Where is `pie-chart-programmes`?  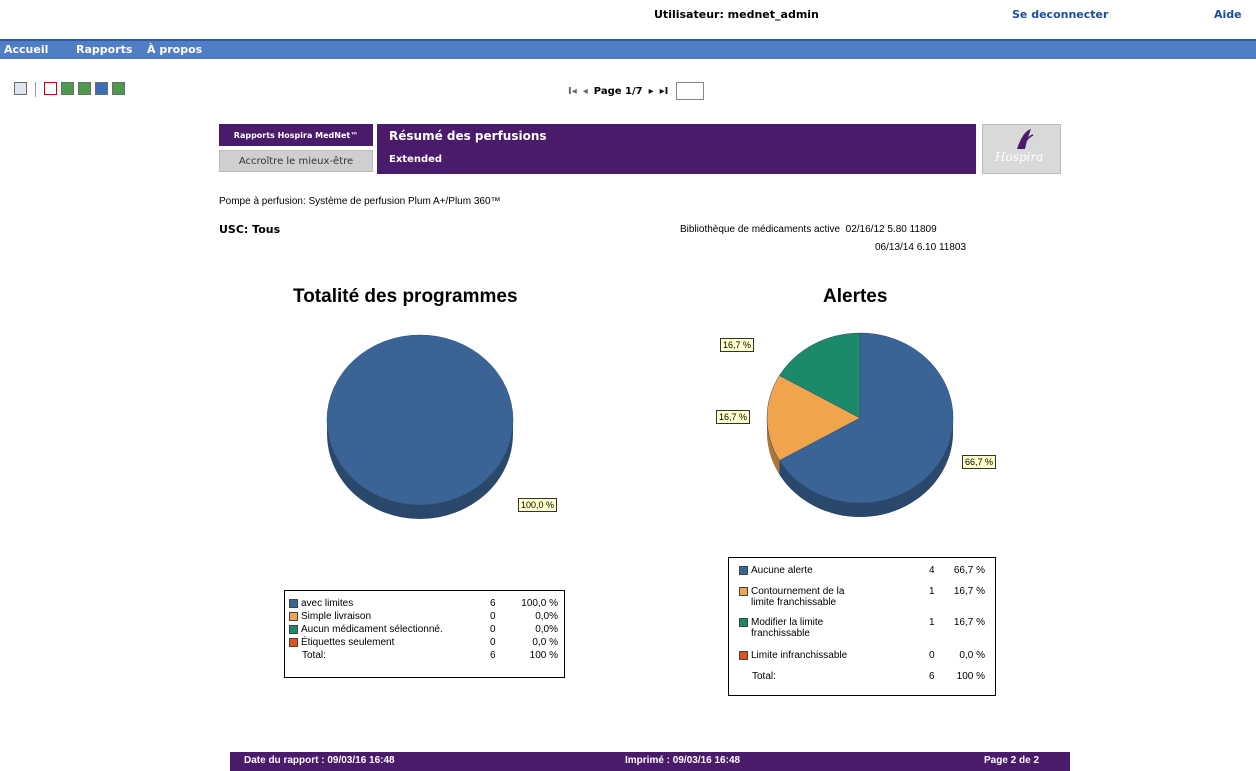
pie-chart-programmes is located at coordinates (420, 426).